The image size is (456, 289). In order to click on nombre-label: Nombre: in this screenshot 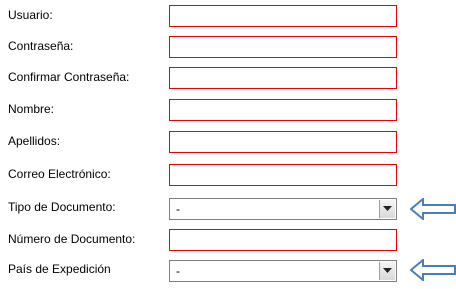, I will do `click(31, 109)`.